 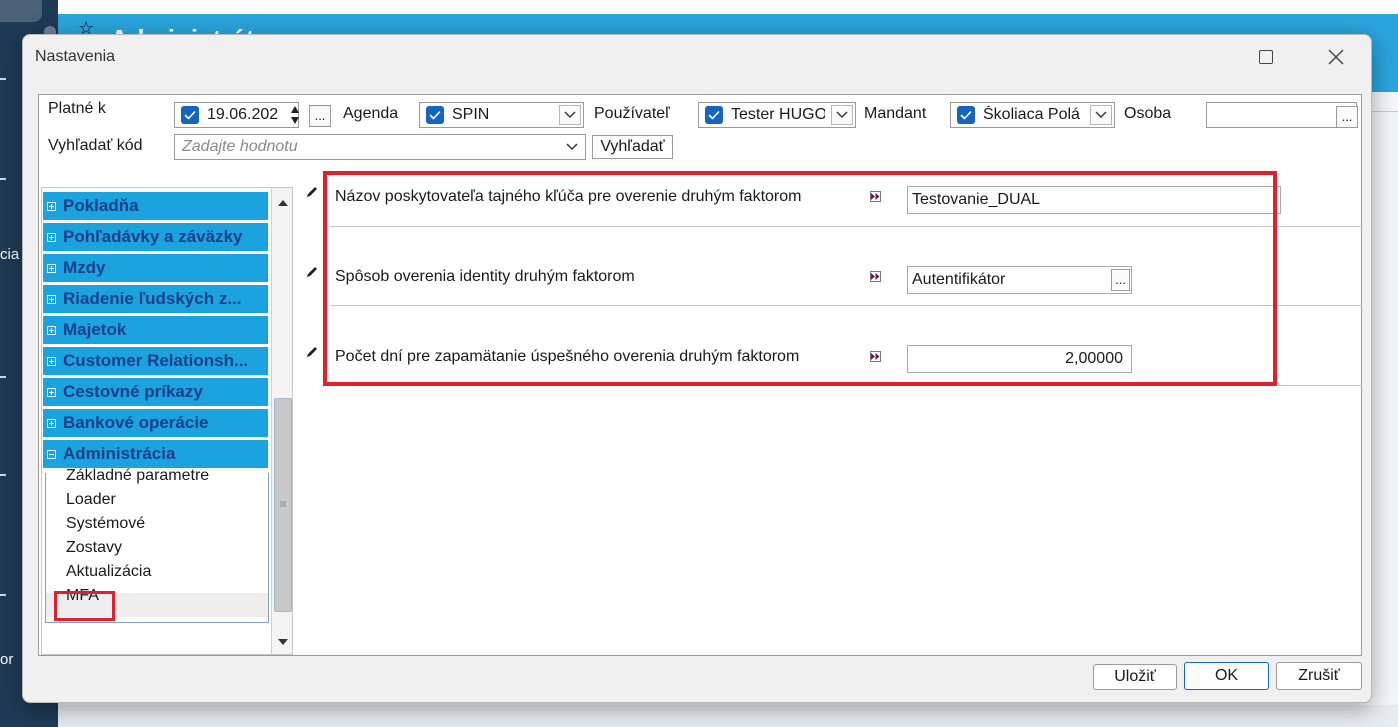 What do you see at coordinates (283, 505) in the screenshot?
I see `scrollbar-thumb` at bounding box center [283, 505].